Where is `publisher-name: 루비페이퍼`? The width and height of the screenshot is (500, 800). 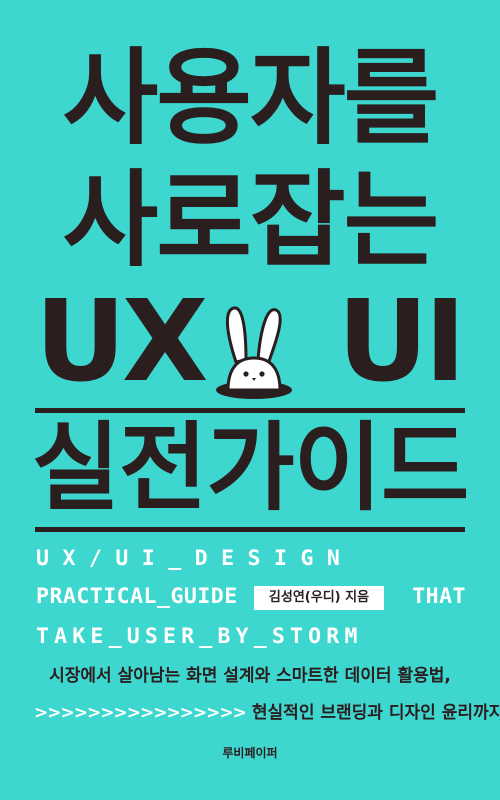 publisher-name: 루비페이퍼 is located at coordinates (250, 753).